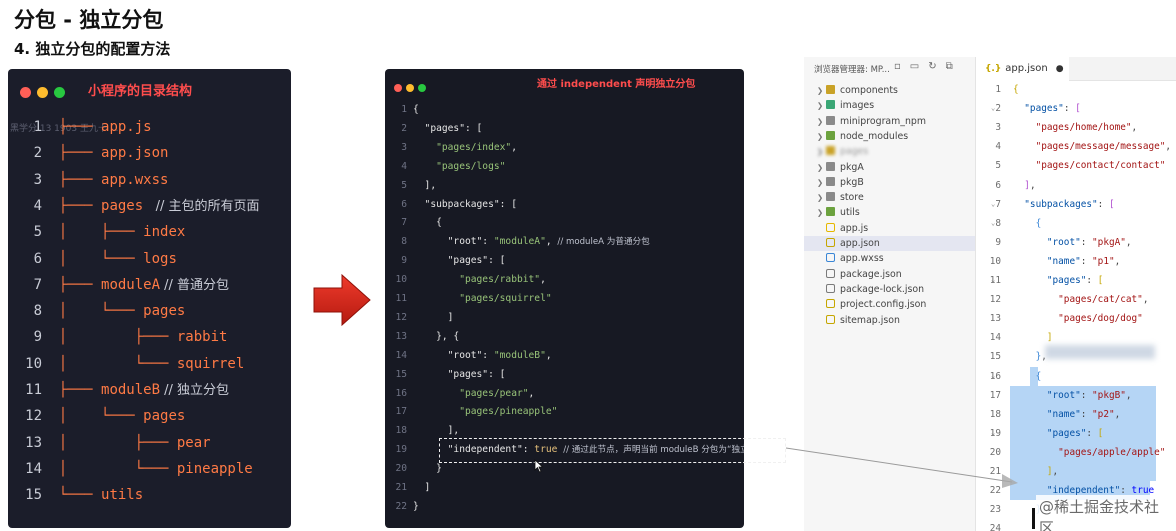 The image size is (1176, 531). Describe the element at coordinates (954, 66) in the screenshot. I see `collapse-all-icon: ⧉` at that location.